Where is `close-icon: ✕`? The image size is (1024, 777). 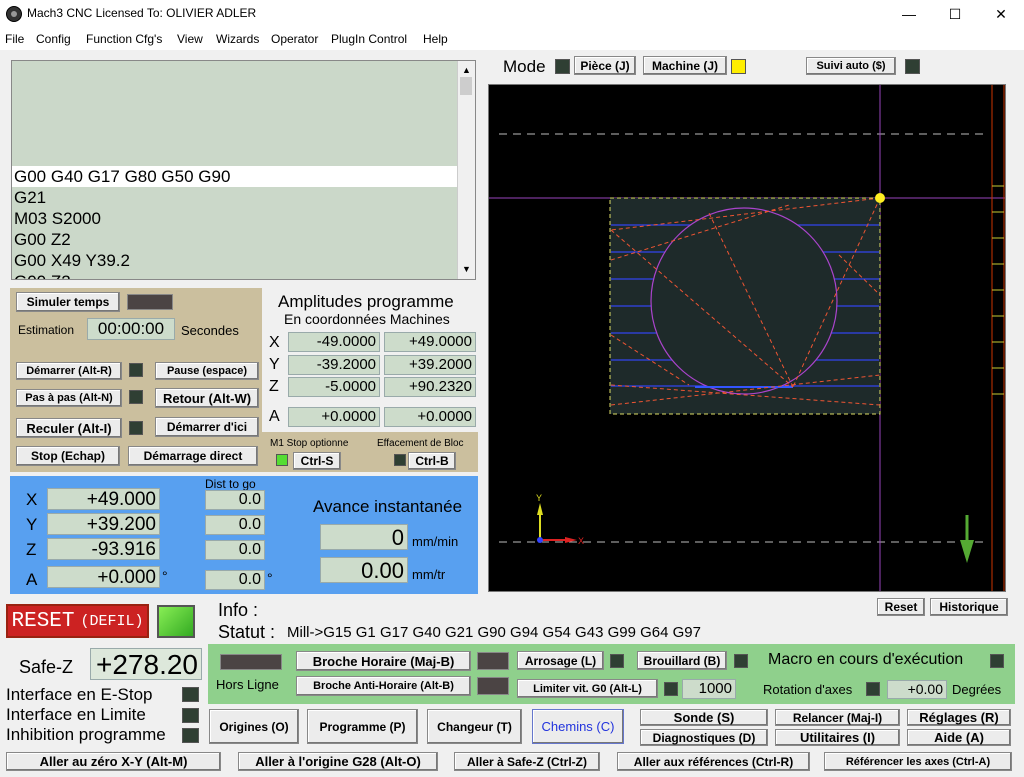
close-icon: ✕ is located at coordinates (1001, 14).